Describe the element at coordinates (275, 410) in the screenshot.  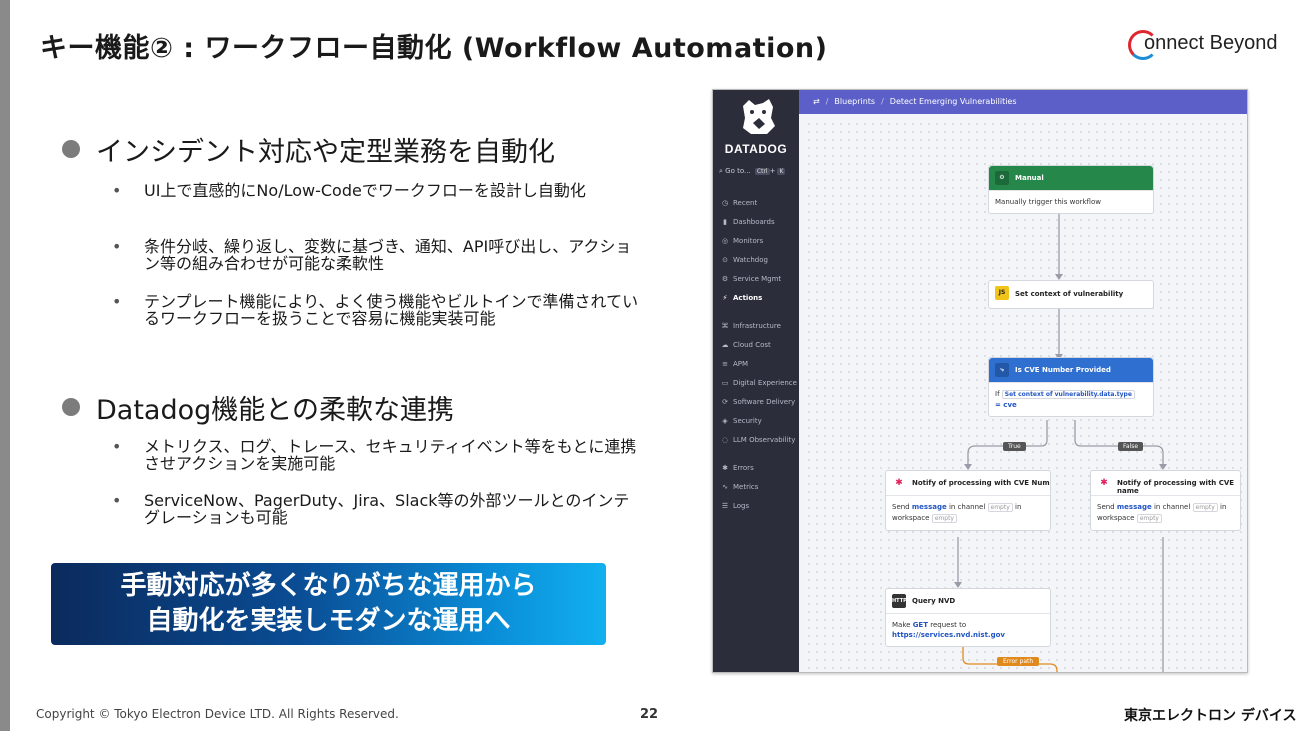
I see `section2-heading-text: Datadog機能との柔軟な連携` at that location.